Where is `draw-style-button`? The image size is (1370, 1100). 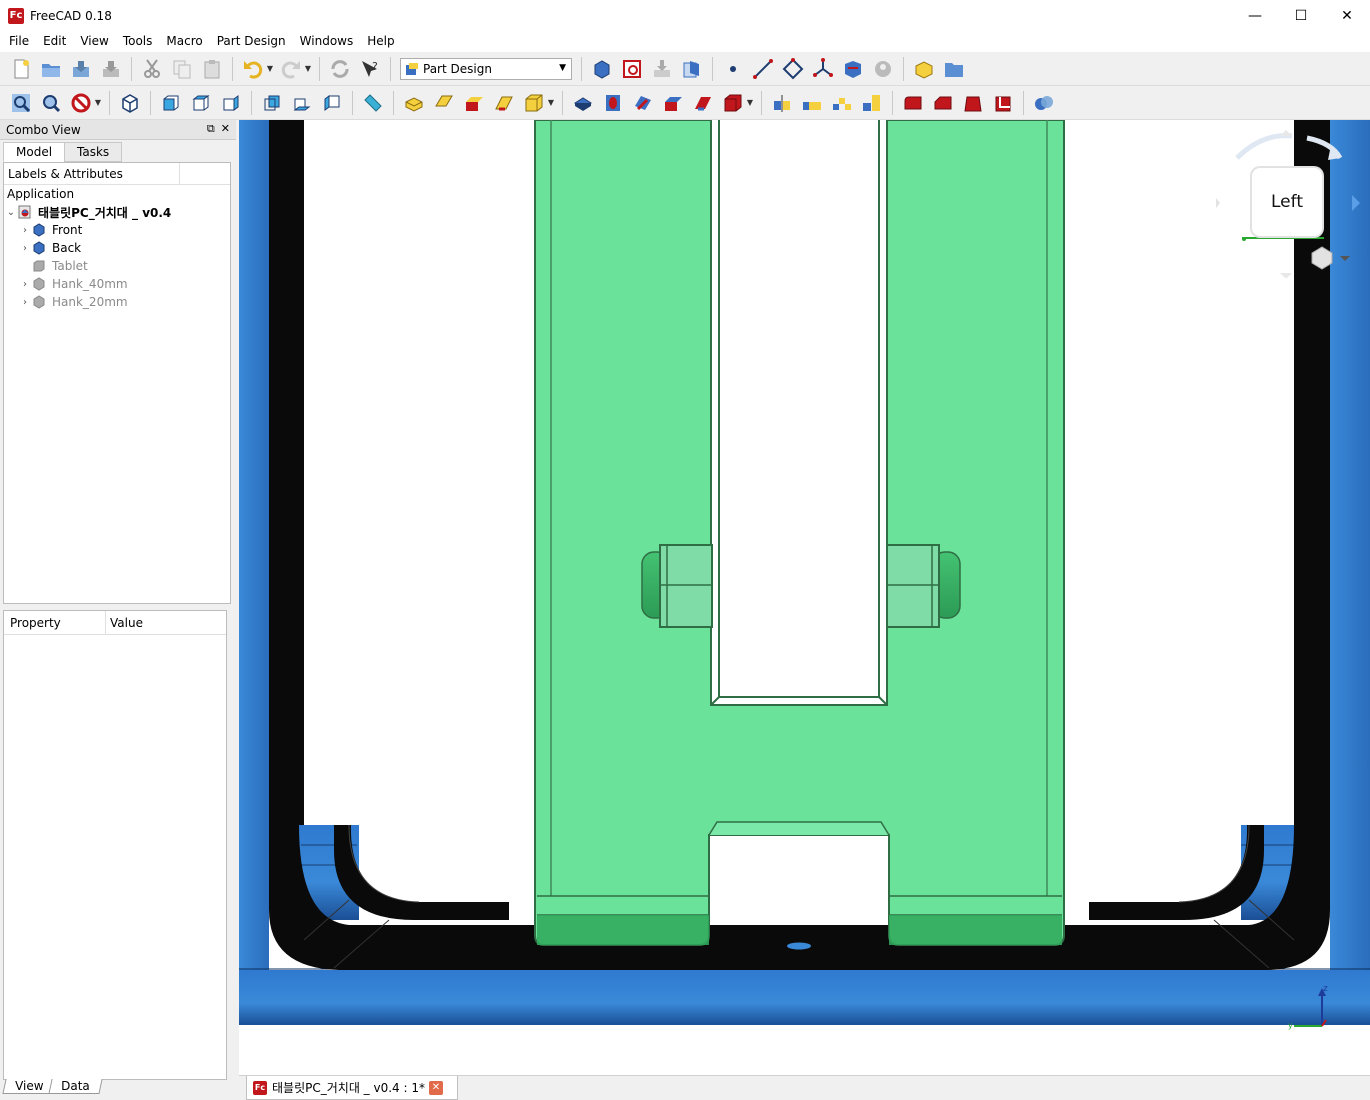
draw-style-button is located at coordinates (81, 103).